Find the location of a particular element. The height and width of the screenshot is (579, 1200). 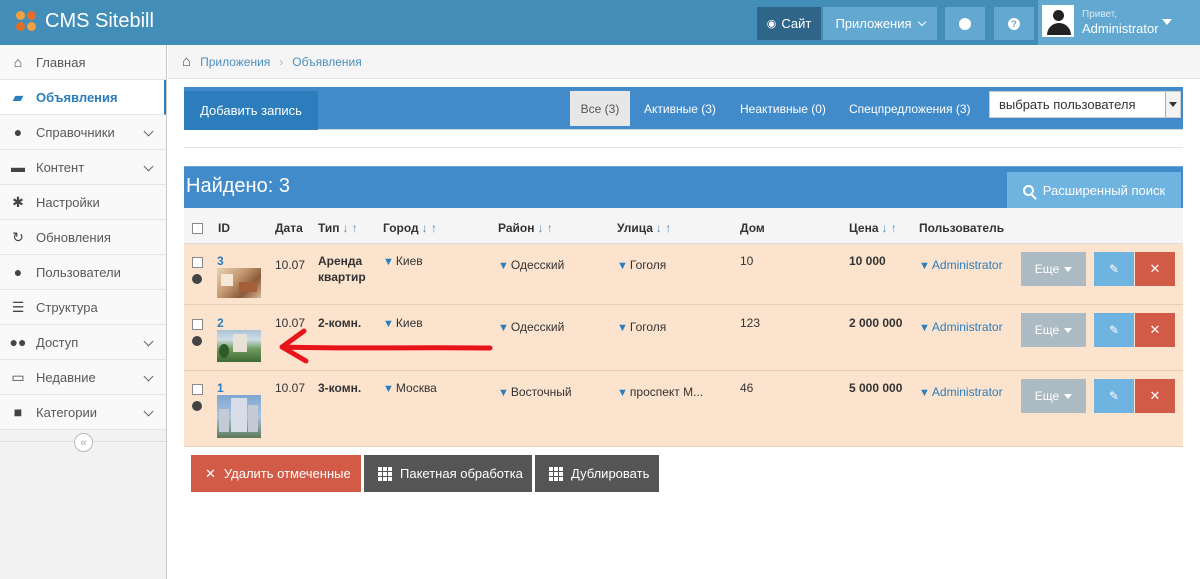

sidebar-item-content: ▬ Контент is located at coordinates (83, 167).